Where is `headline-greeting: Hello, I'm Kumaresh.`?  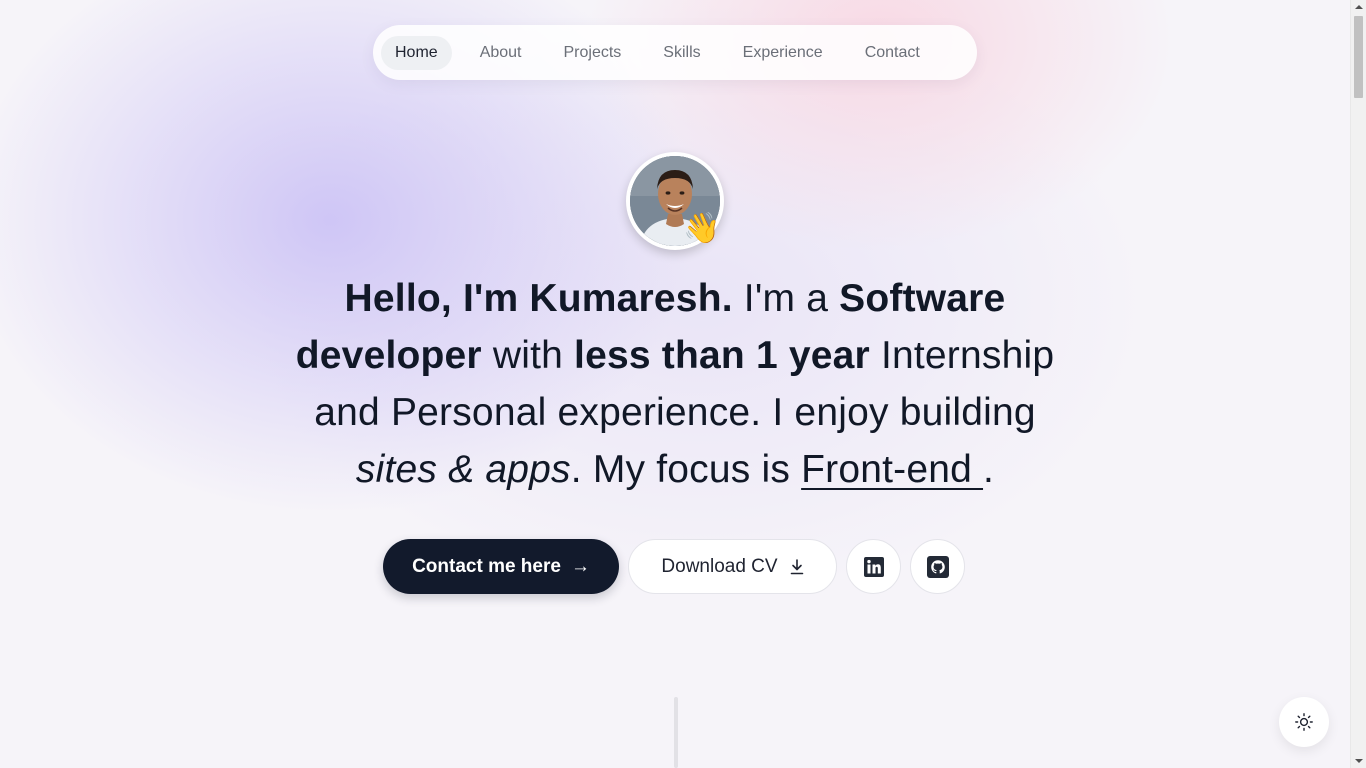 headline-greeting: Hello, I'm Kumaresh. is located at coordinates (538, 298).